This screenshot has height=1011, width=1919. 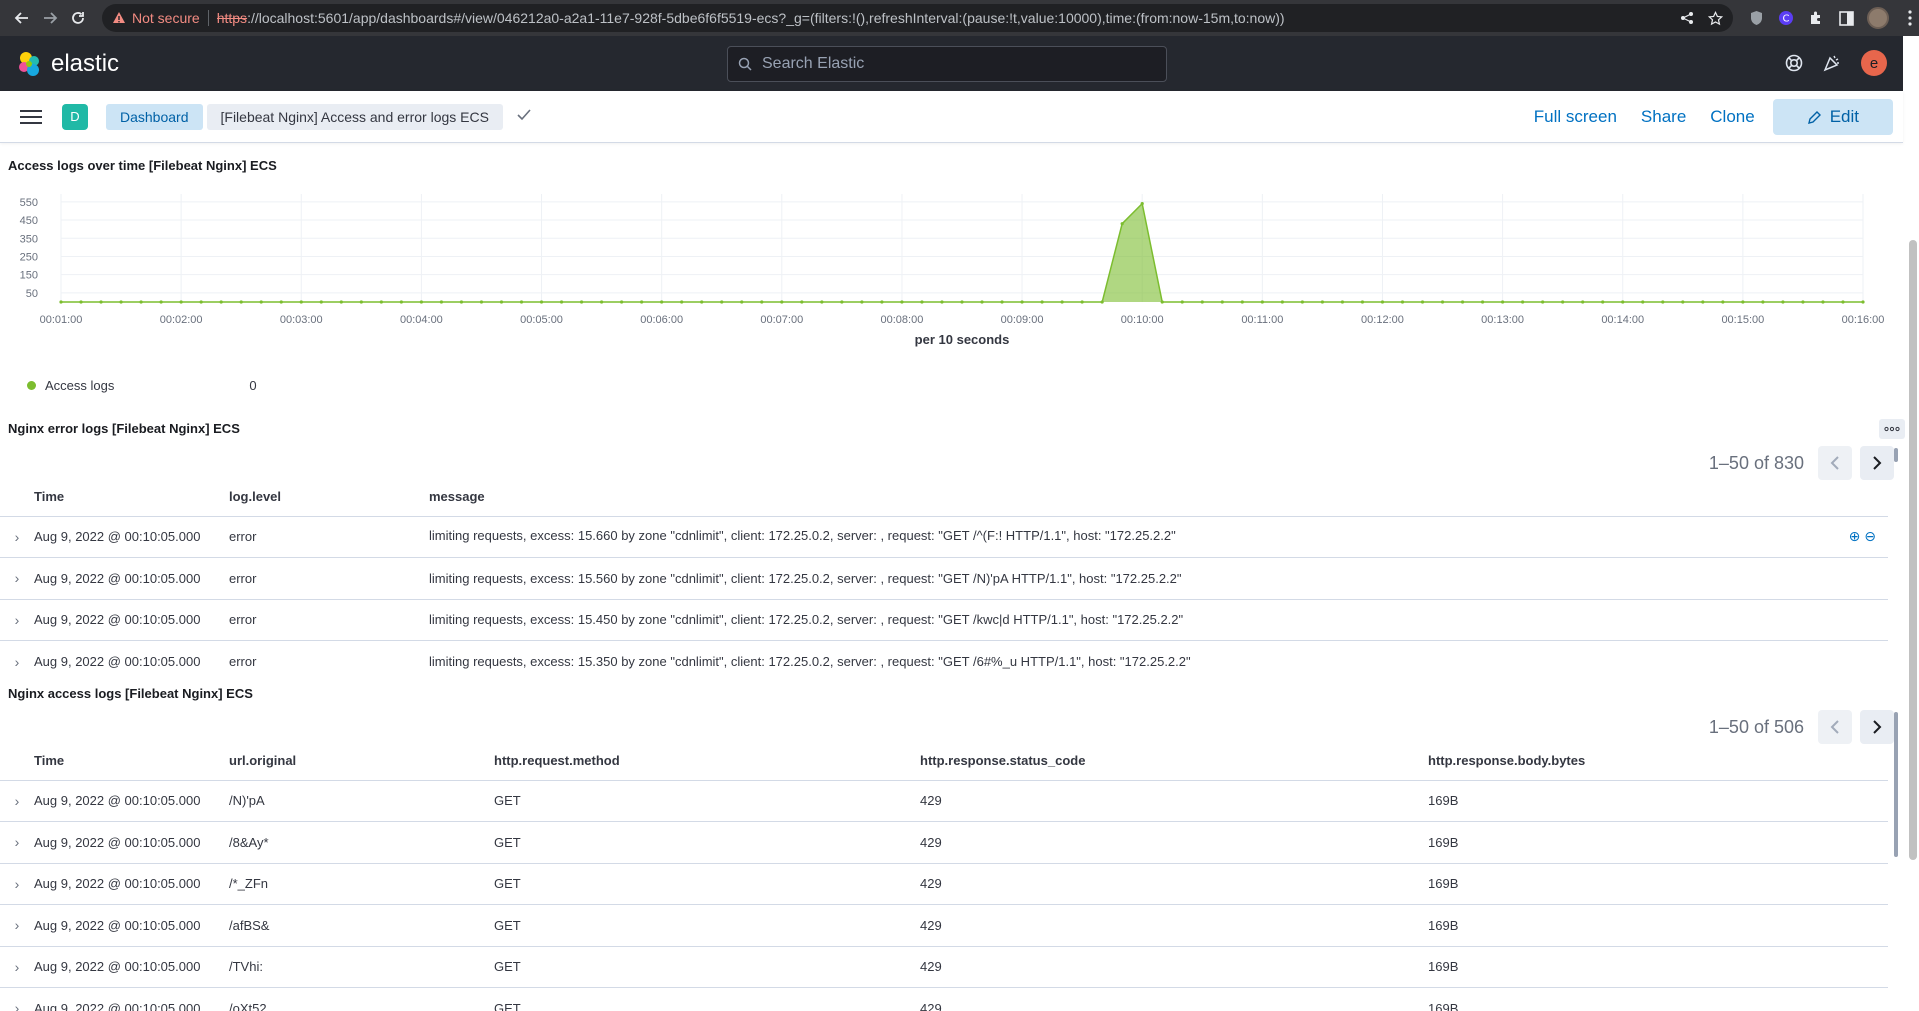 I want to click on column-header-method: http.request.method, so click(x=707, y=761).